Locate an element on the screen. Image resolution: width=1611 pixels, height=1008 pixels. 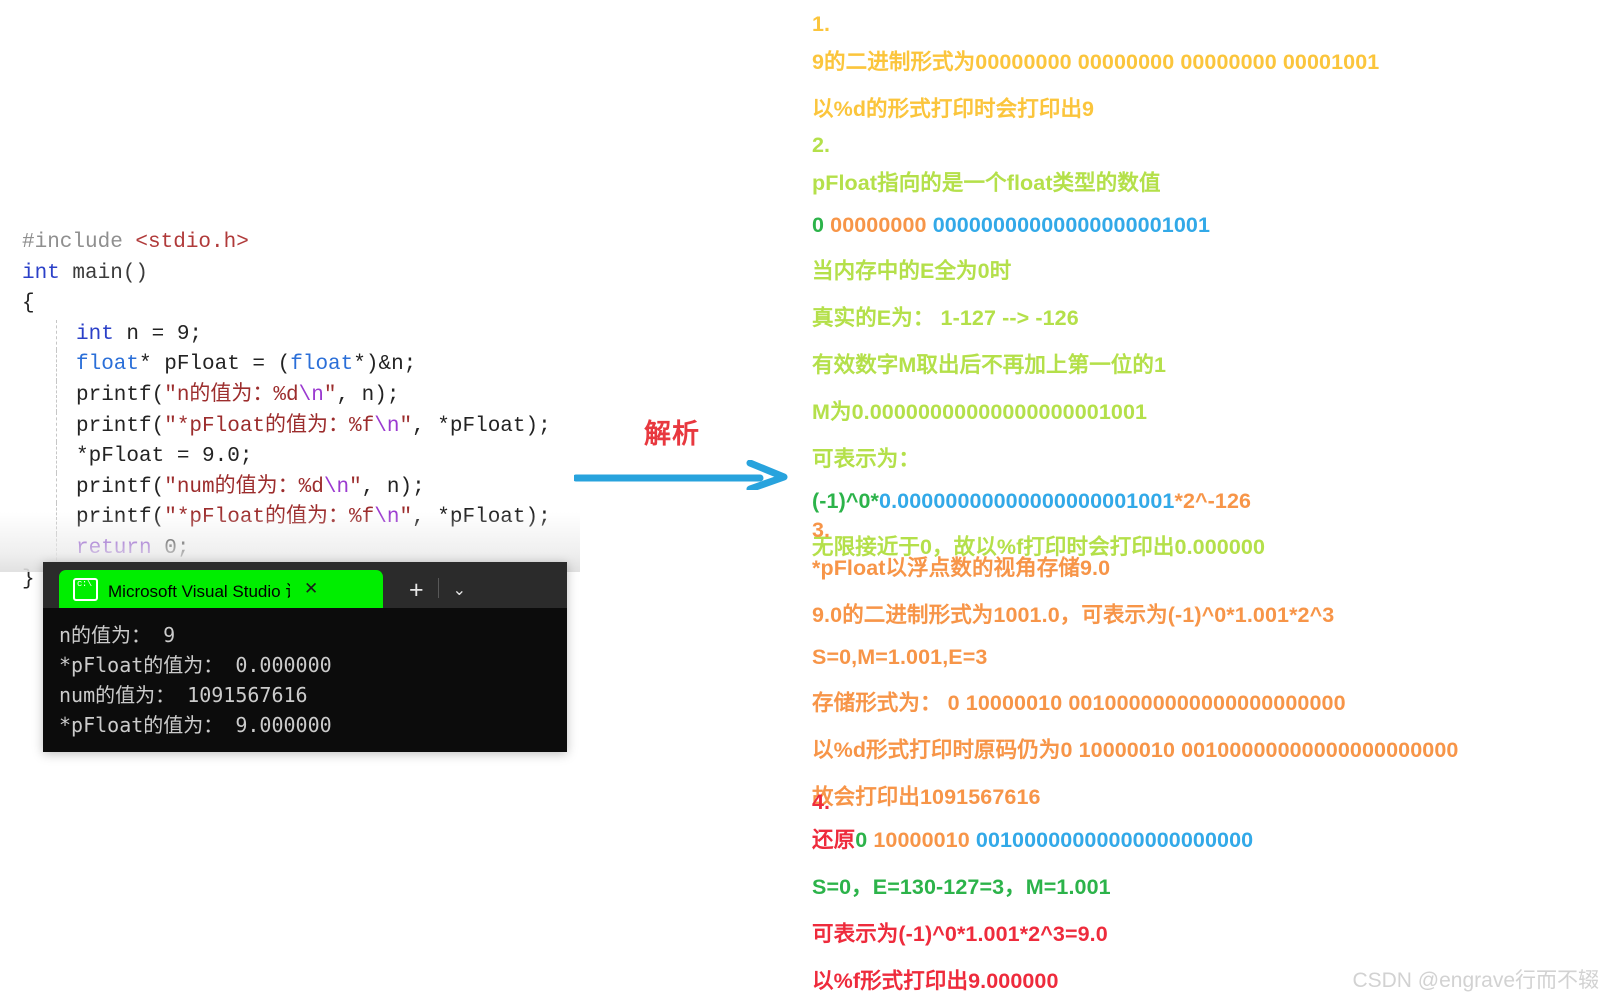
note-text: *2^-126 is located at coordinates (1213, 501).